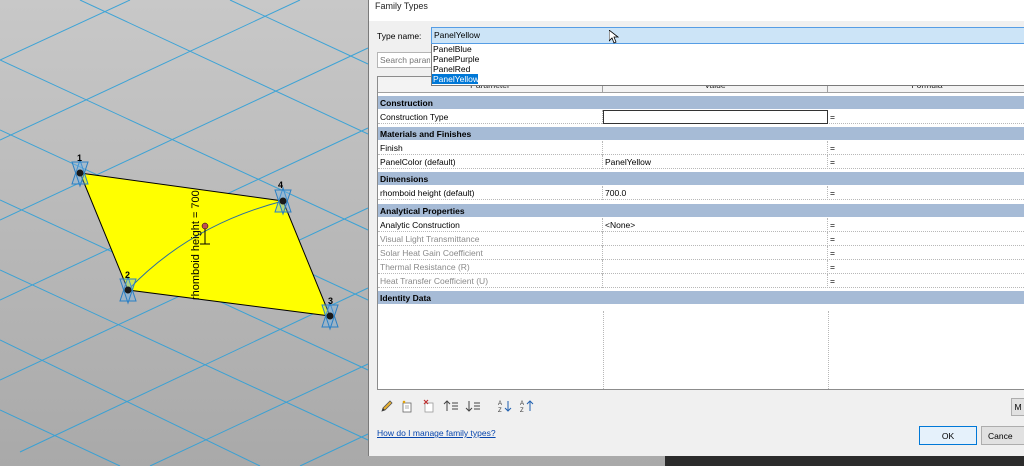  I want to click on table-row: PanelColor (default) PanelYellow =, so click(701, 162).